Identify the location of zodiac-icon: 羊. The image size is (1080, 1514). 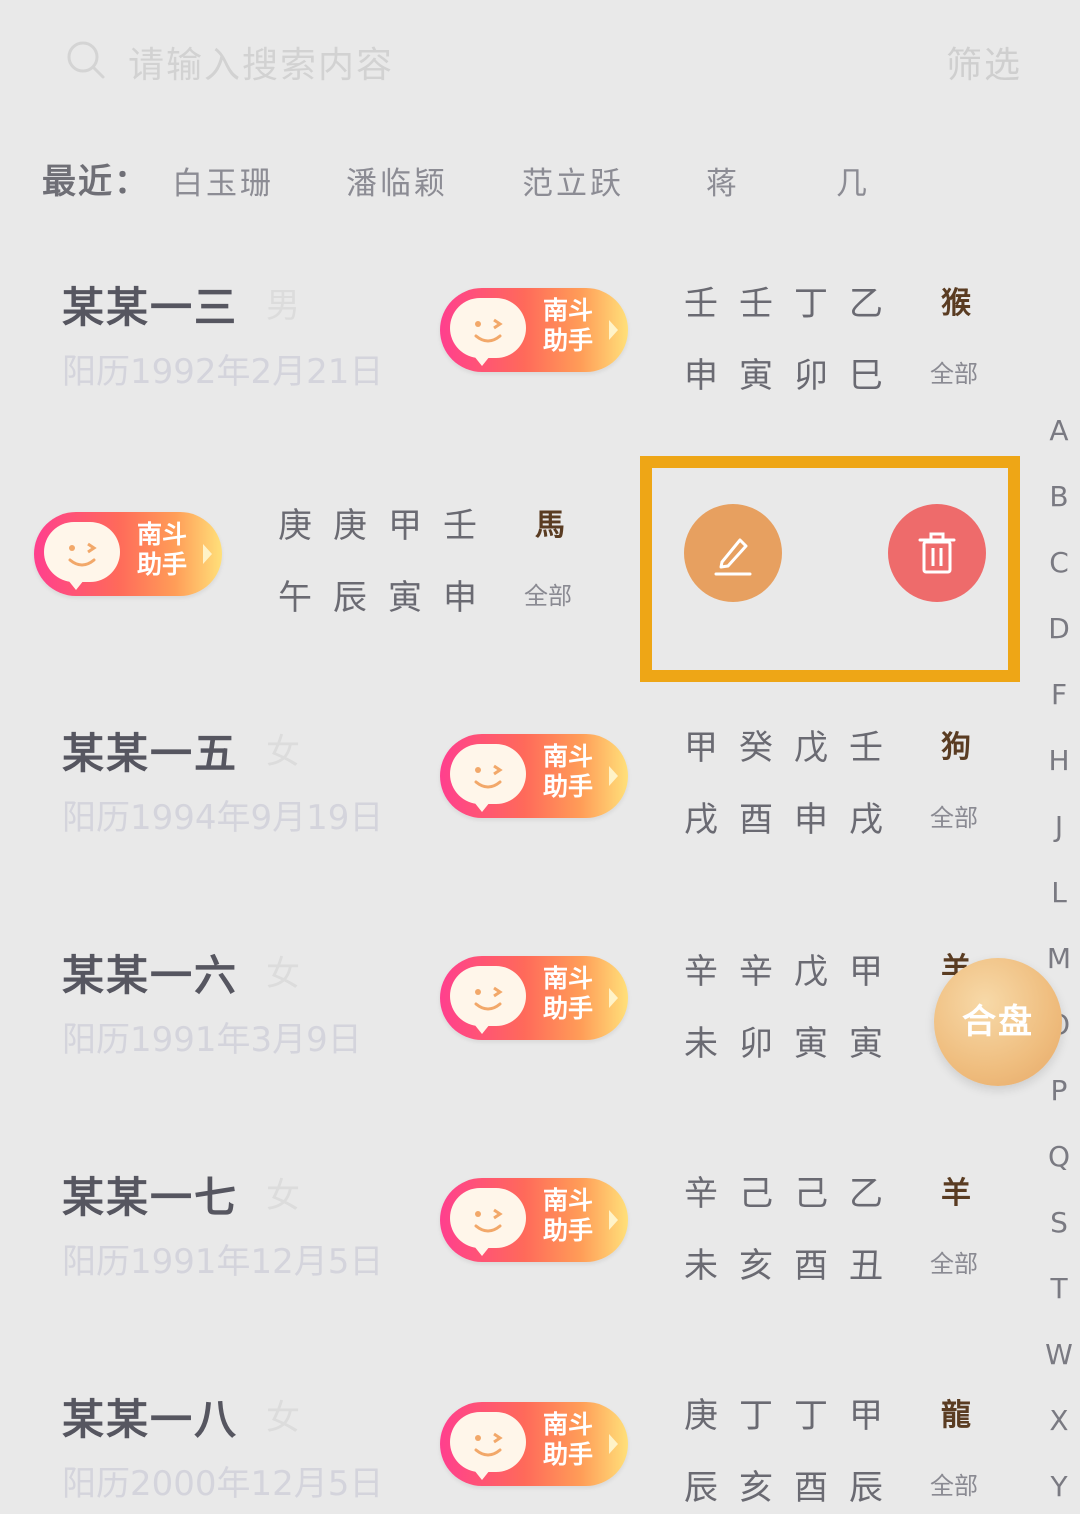
(956, 1193).